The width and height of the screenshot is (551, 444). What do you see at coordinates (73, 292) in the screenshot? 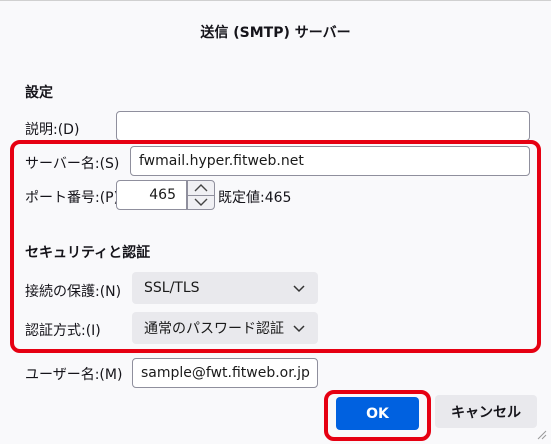
I see `connection-security-label: 接続の保護:(N)` at bounding box center [73, 292].